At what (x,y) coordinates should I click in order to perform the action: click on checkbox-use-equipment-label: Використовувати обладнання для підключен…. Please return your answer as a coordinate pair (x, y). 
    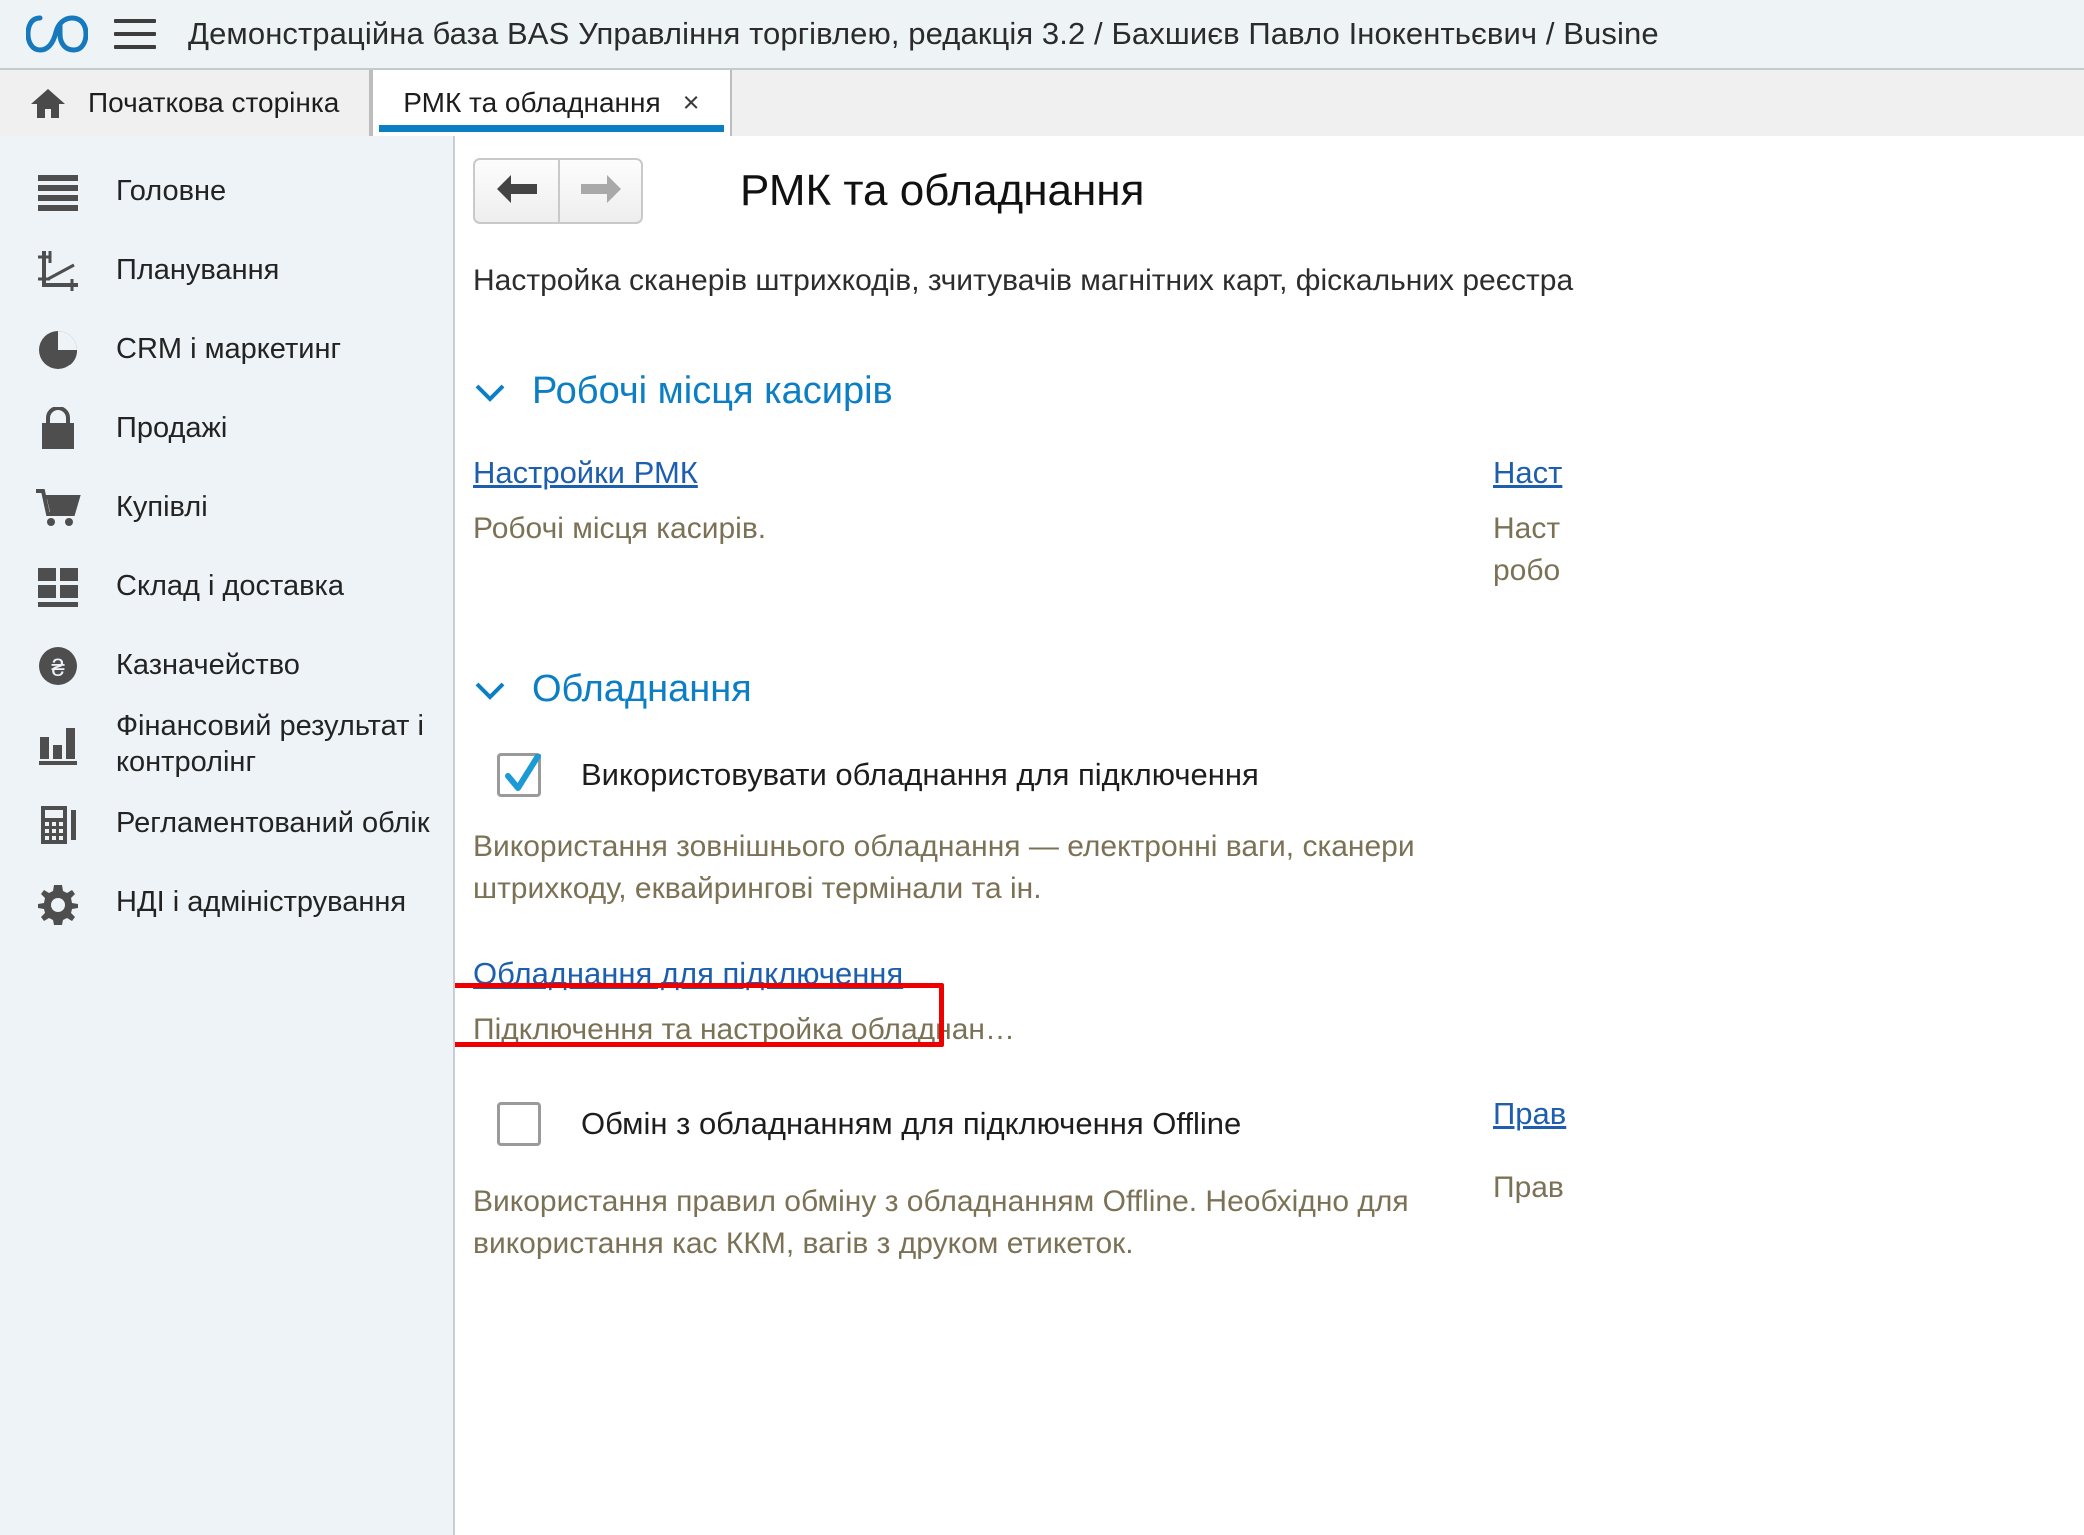
    Looking at the image, I should click on (920, 775).